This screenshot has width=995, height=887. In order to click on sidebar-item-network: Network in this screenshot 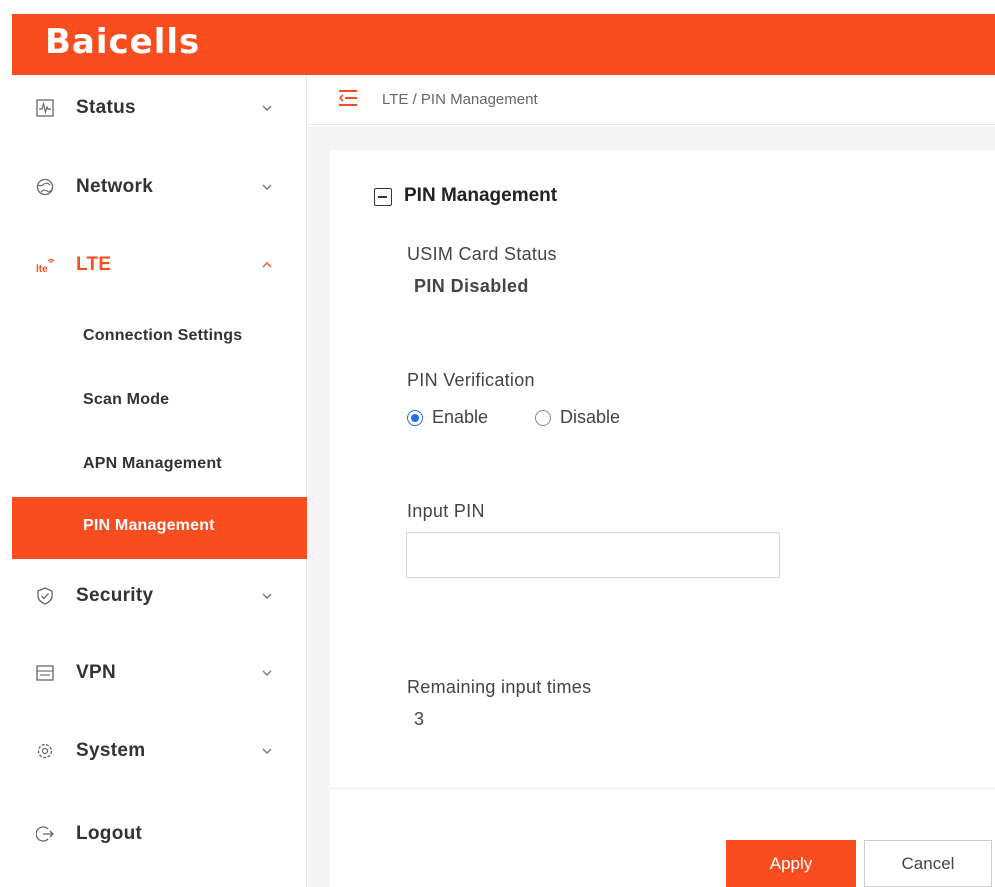, I will do `click(159, 187)`.